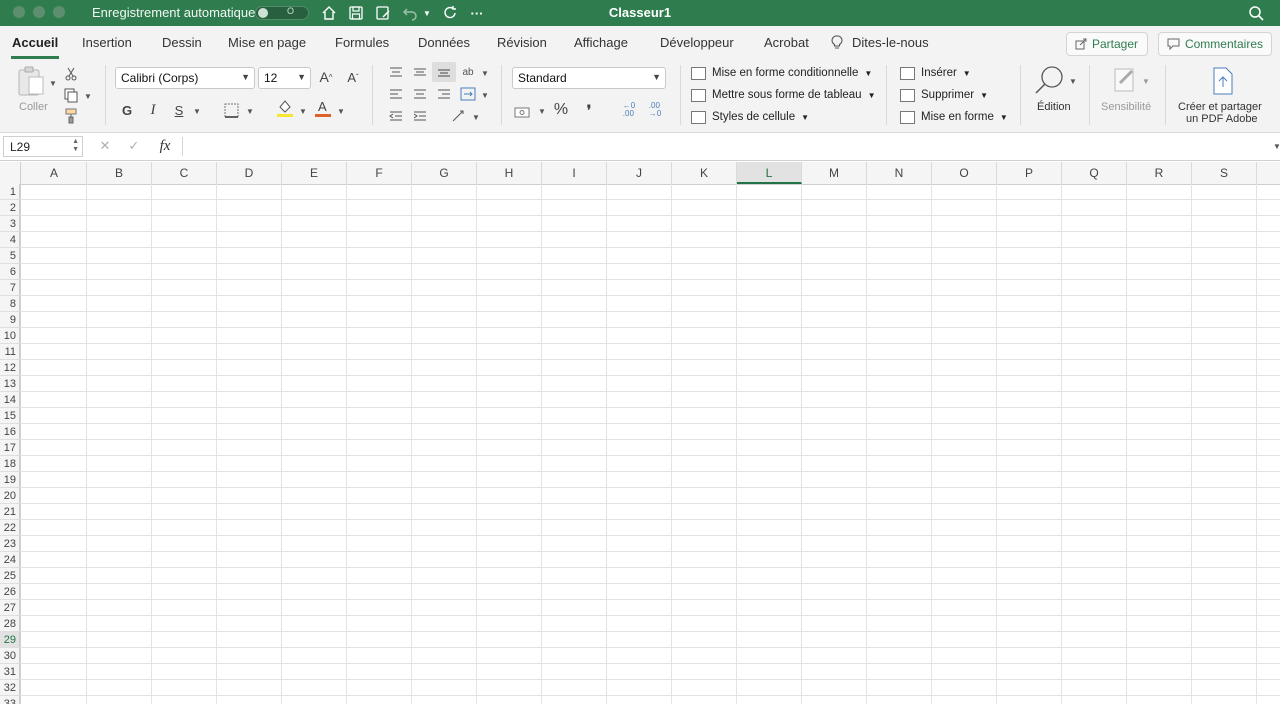 This screenshot has width=1280, height=704. Describe the element at coordinates (10, 368) in the screenshot. I see `row-header-12: 12` at that location.